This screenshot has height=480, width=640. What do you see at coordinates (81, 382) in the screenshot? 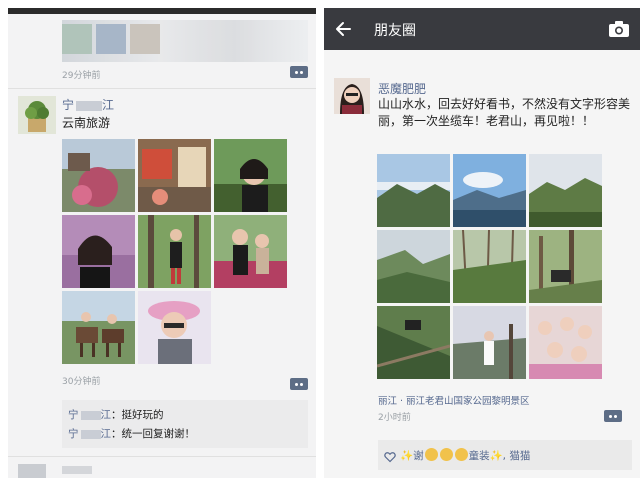
I see `post-time: 30分钟前` at bounding box center [81, 382].